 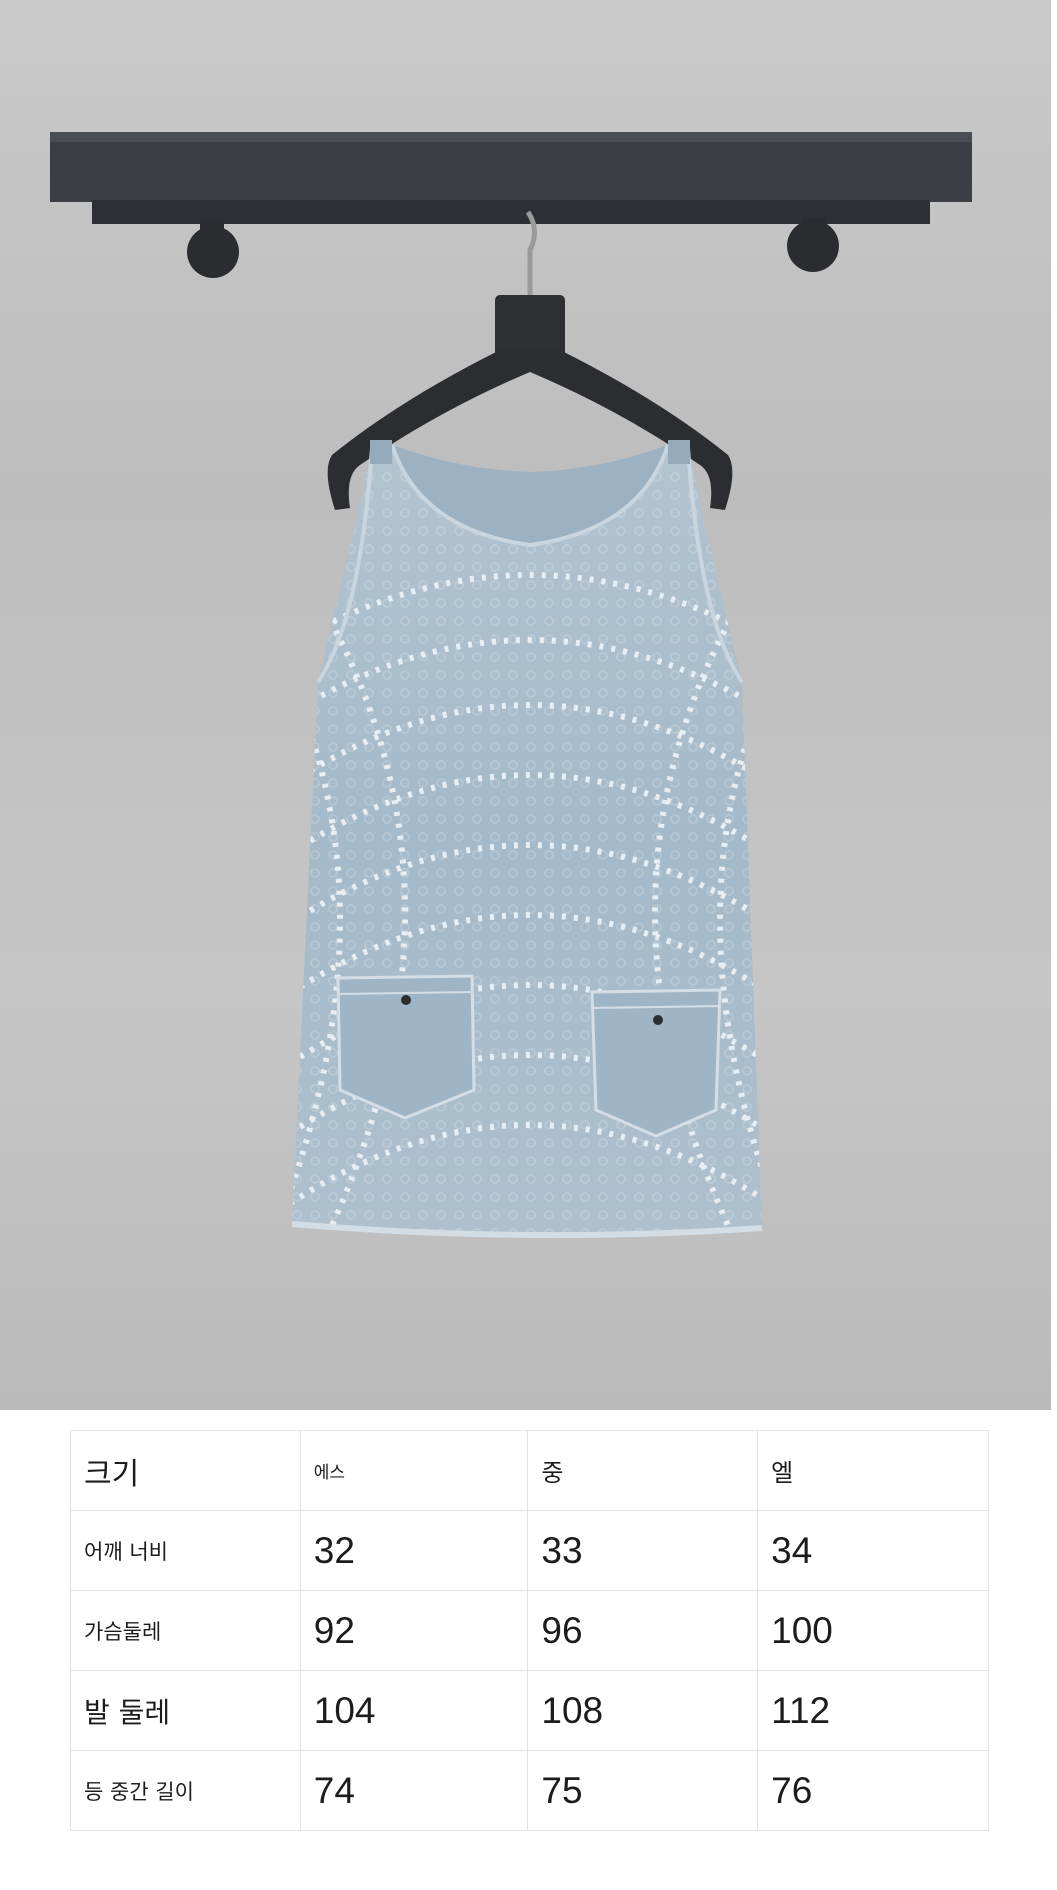 What do you see at coordinates (873, 1710) in the screenshot?
I see `cell-l: 112` at bounding box center [873, 1710].